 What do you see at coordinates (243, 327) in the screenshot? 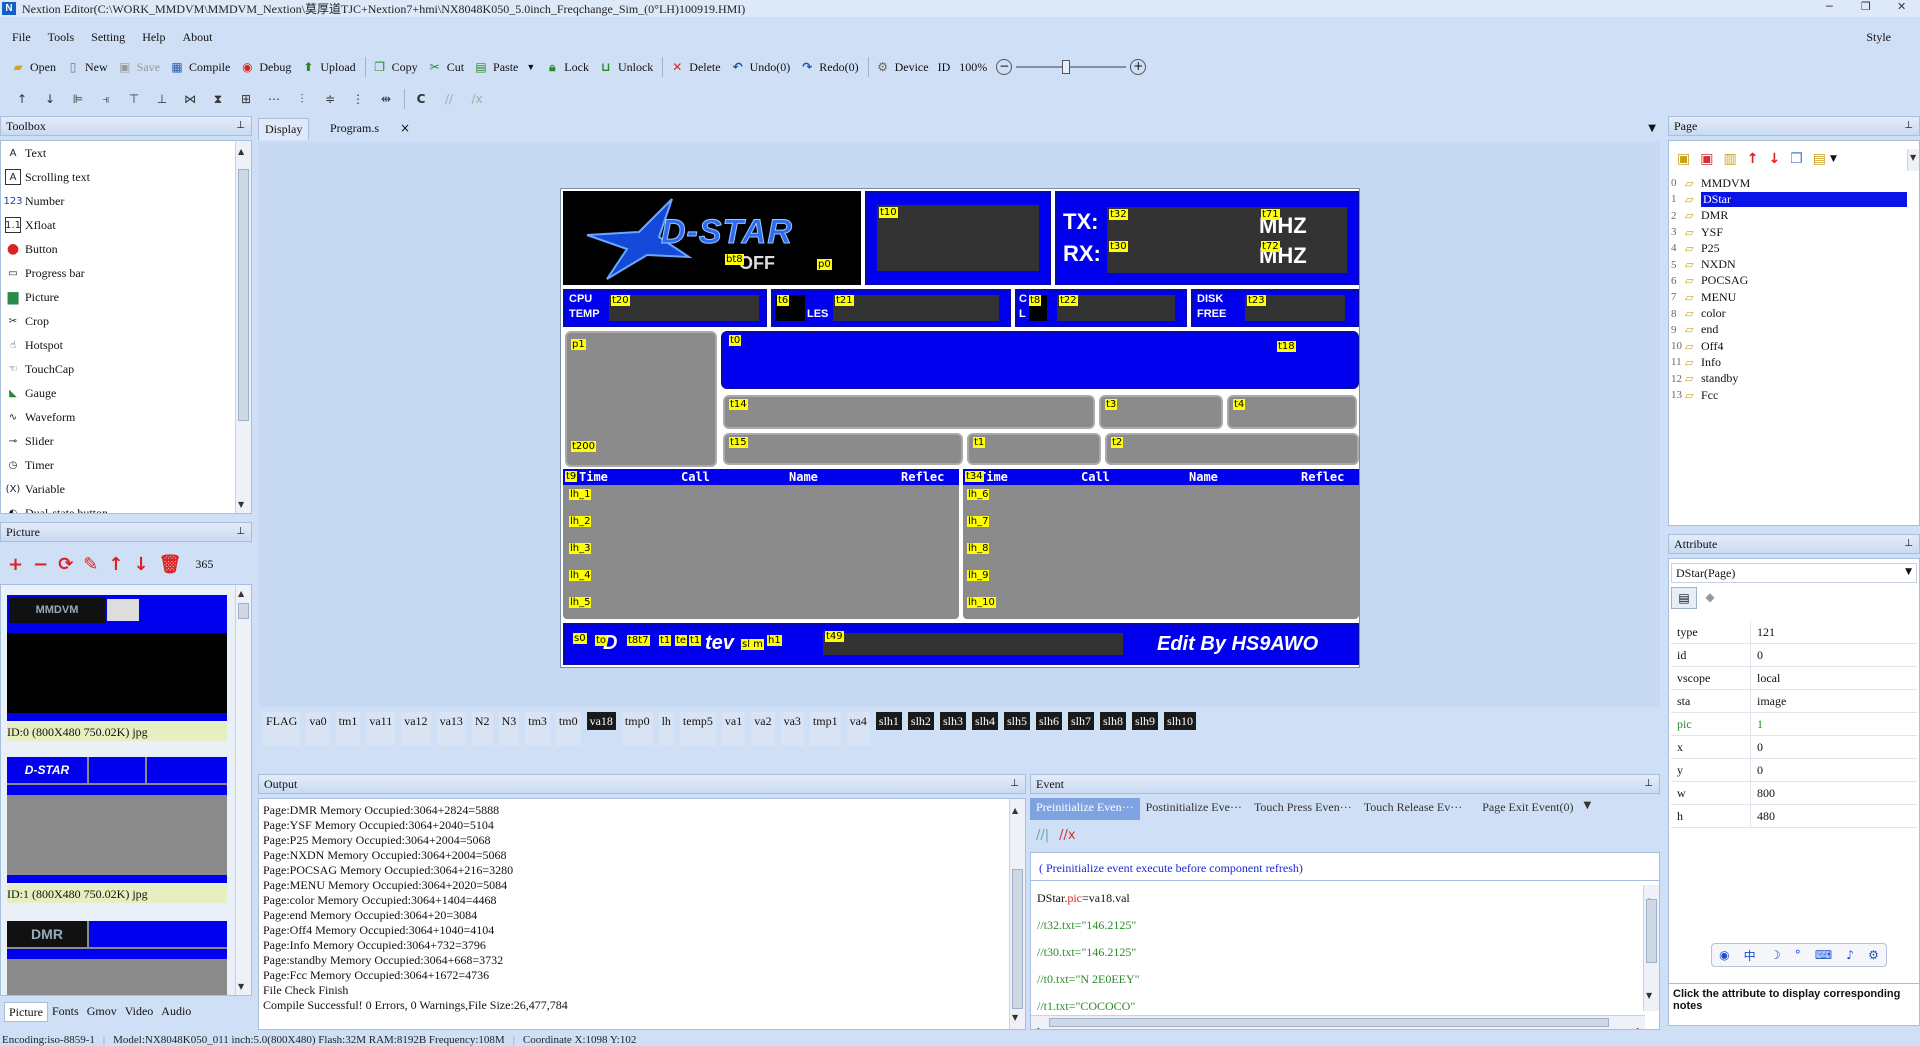
I see `toolbox-scrollbar: ▲ ▼` at bounding box center [243, 327].